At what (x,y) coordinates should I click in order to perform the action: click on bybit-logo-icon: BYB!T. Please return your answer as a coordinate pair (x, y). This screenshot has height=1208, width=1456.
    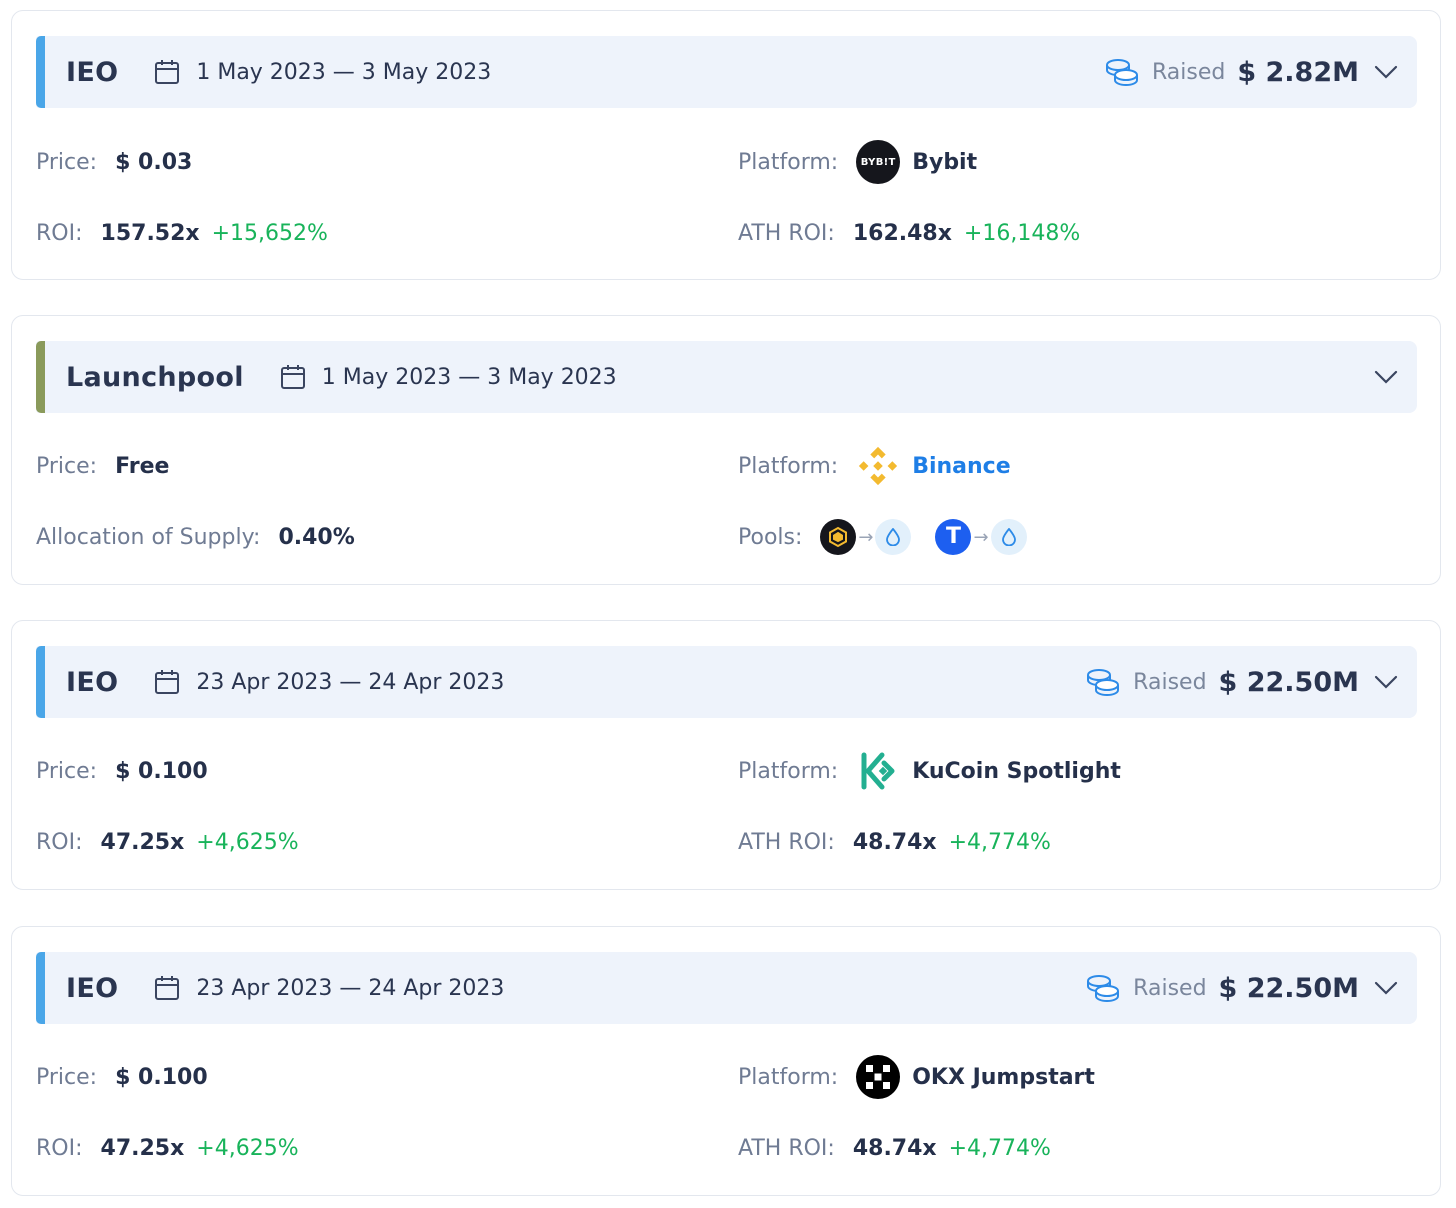
    Looking at the image, I should click on (878, 162).